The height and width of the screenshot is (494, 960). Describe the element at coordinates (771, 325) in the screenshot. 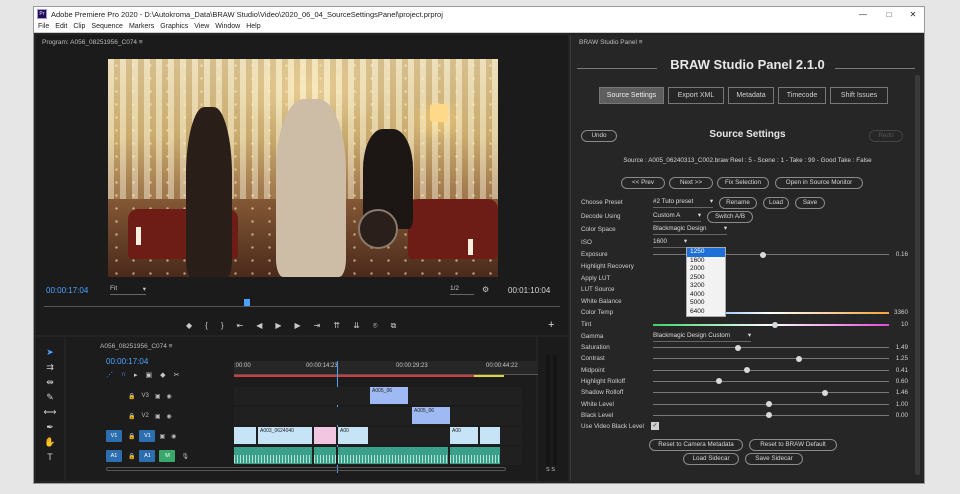

I see `tint-slider` at that location.